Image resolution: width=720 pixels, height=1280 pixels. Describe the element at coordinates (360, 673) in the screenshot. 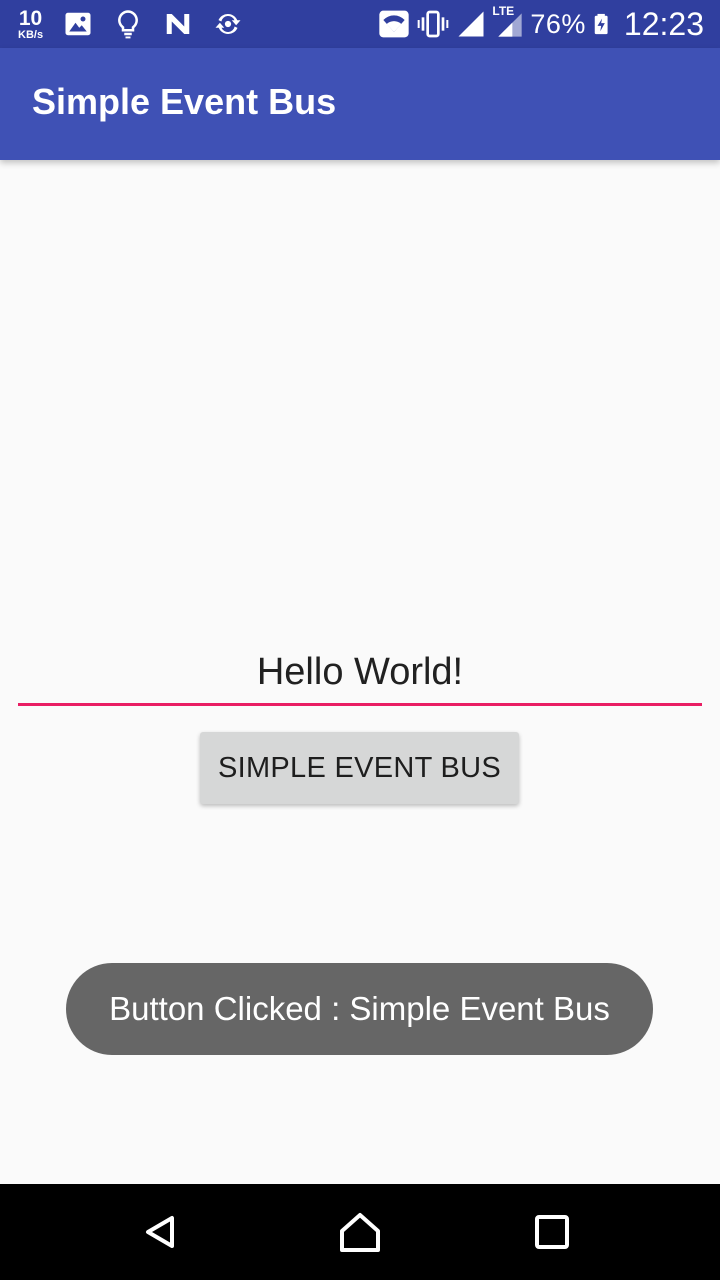

I see `hello-edit-text: Hello World!` at that location.